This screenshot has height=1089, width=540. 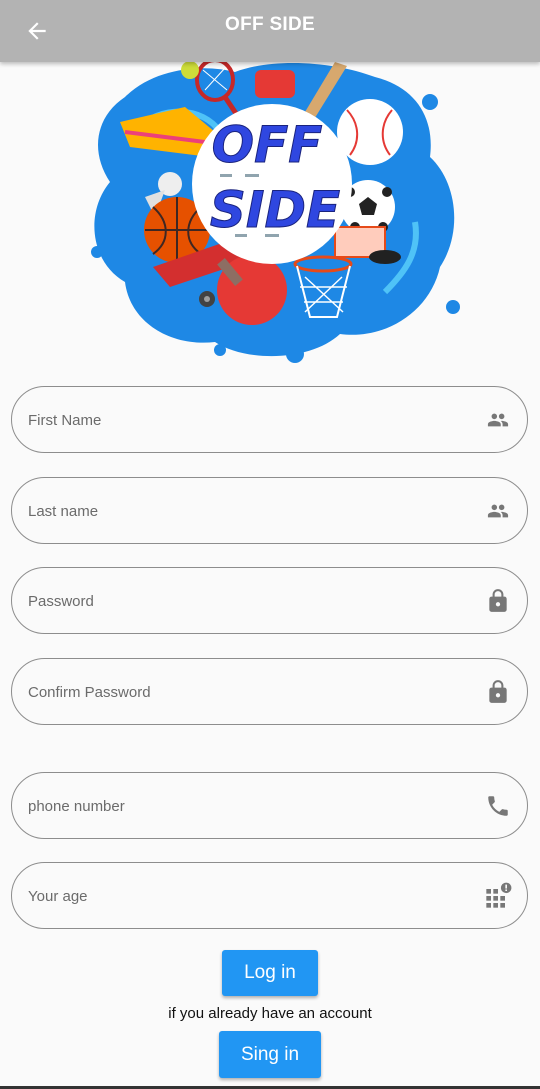 What do you see at coordinates (248, 511) in the screenshot?
I see `last-name-input` at bounding box center [248, 511].